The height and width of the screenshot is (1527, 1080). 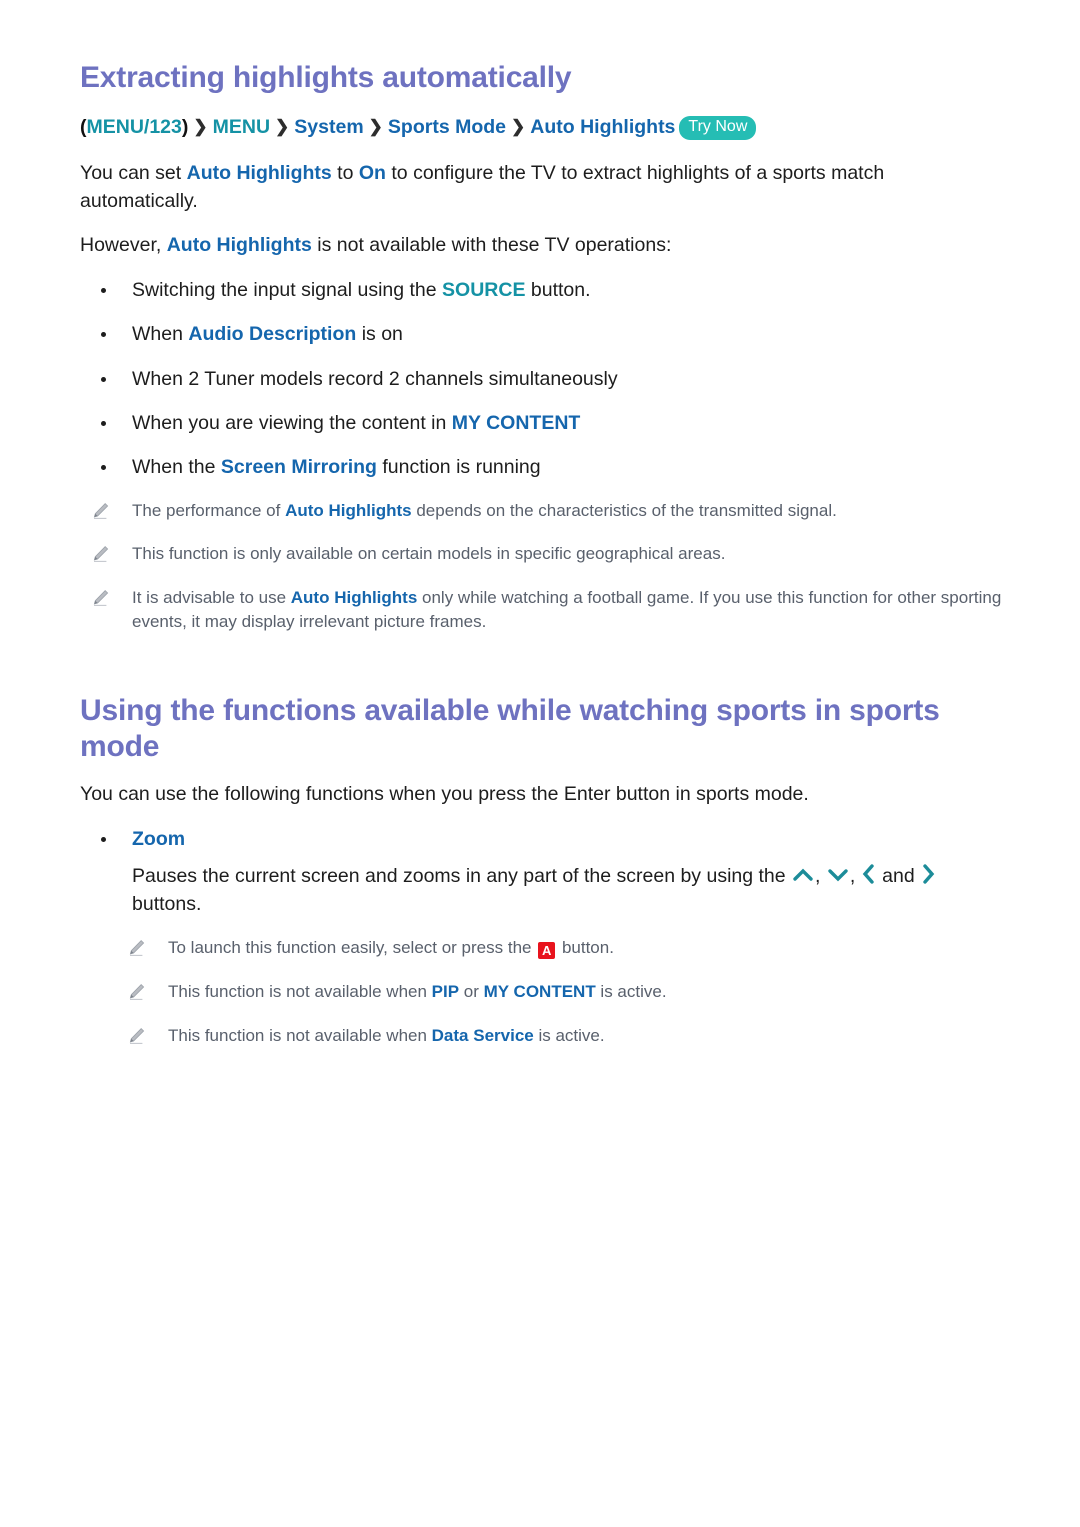 I want to click on glyph-and: and, so click(x=898, y=876).